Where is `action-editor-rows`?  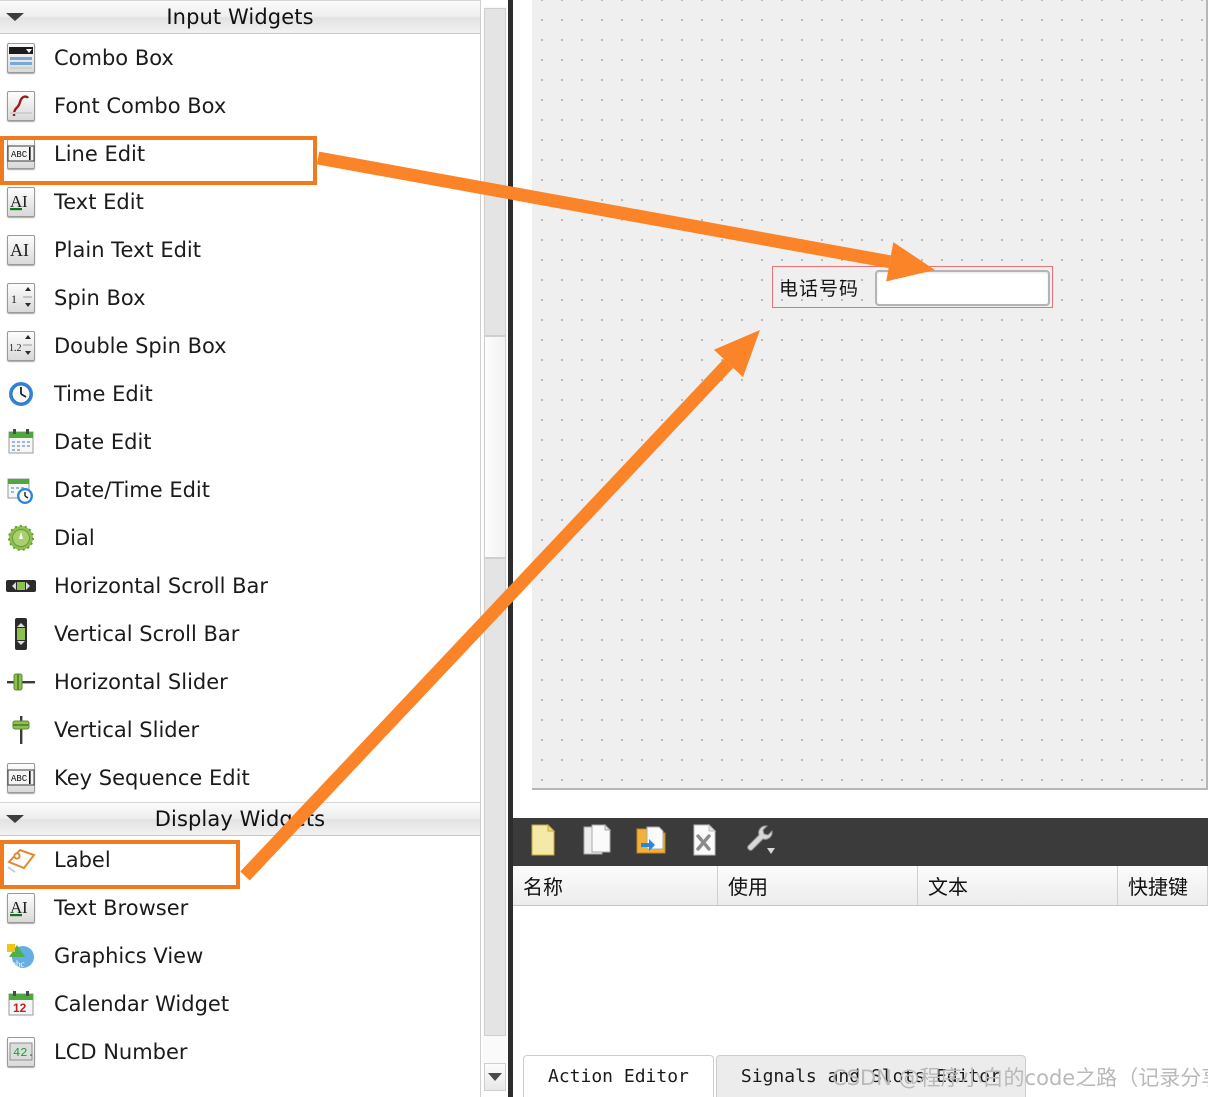 action-editor-rows is located at coordinates (860, 976).